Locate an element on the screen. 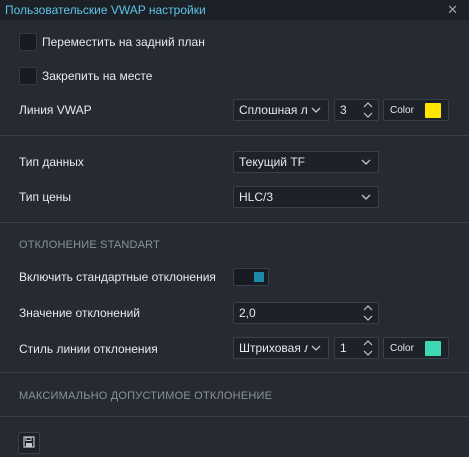 The image size is (469, 457). window-title: Пользовательские VWAP настройки is located at coordinates (105, 10).